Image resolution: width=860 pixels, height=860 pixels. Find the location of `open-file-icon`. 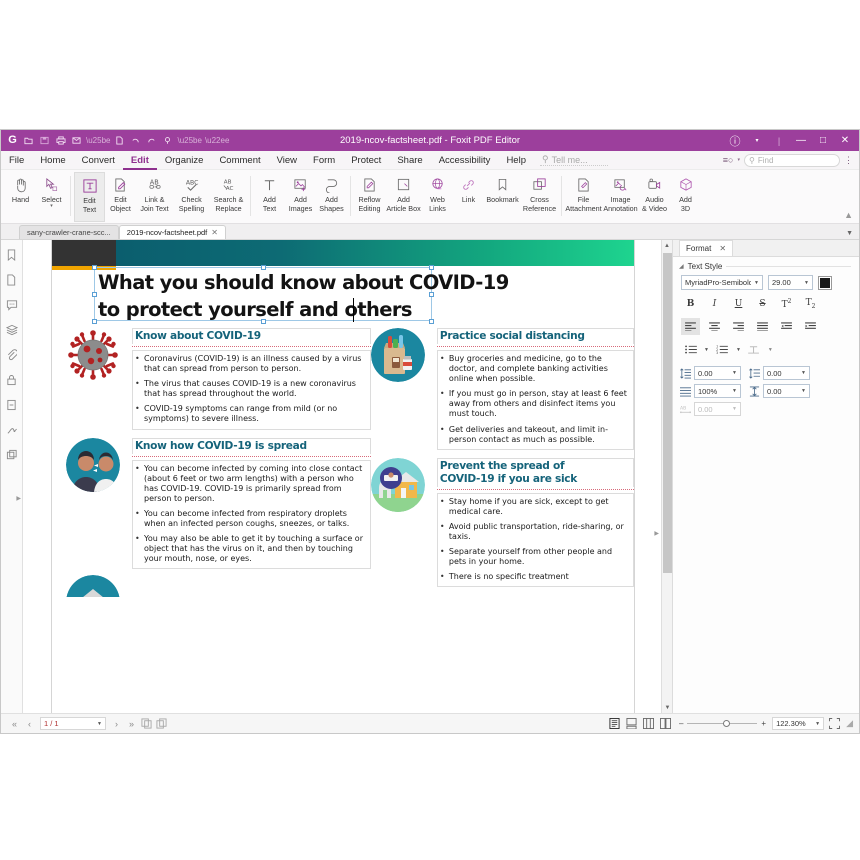

open-file-icon is located at coordinates (28, 140).